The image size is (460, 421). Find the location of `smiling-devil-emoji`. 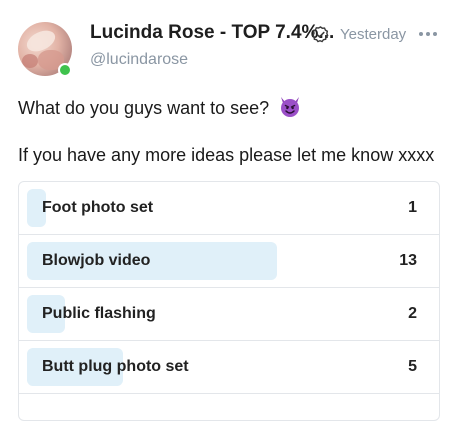

smiling-devil-emoji is located at coordinates (290, 107).